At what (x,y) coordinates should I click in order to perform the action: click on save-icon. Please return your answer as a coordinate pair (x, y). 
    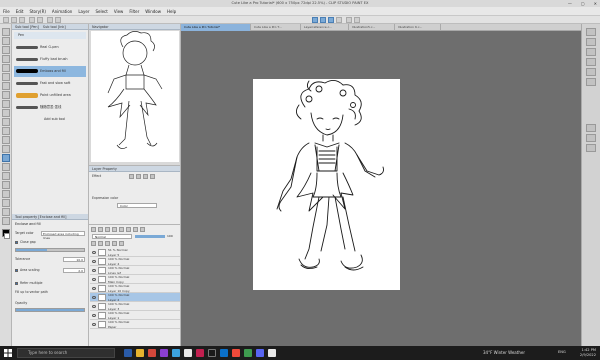
    Looking at the image, I should click on (22, 20).